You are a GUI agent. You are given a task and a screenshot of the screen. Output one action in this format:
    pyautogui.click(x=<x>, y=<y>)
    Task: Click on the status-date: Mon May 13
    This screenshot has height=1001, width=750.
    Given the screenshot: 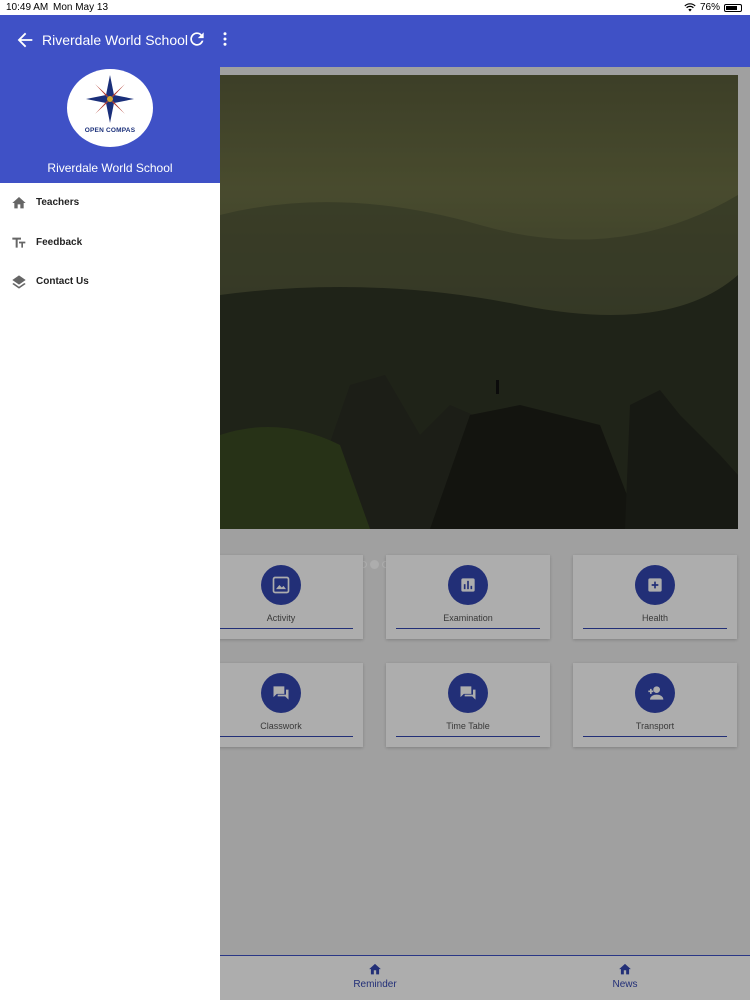 What is the action you would take?
    pyautogui.click(x=81, y=7)
    